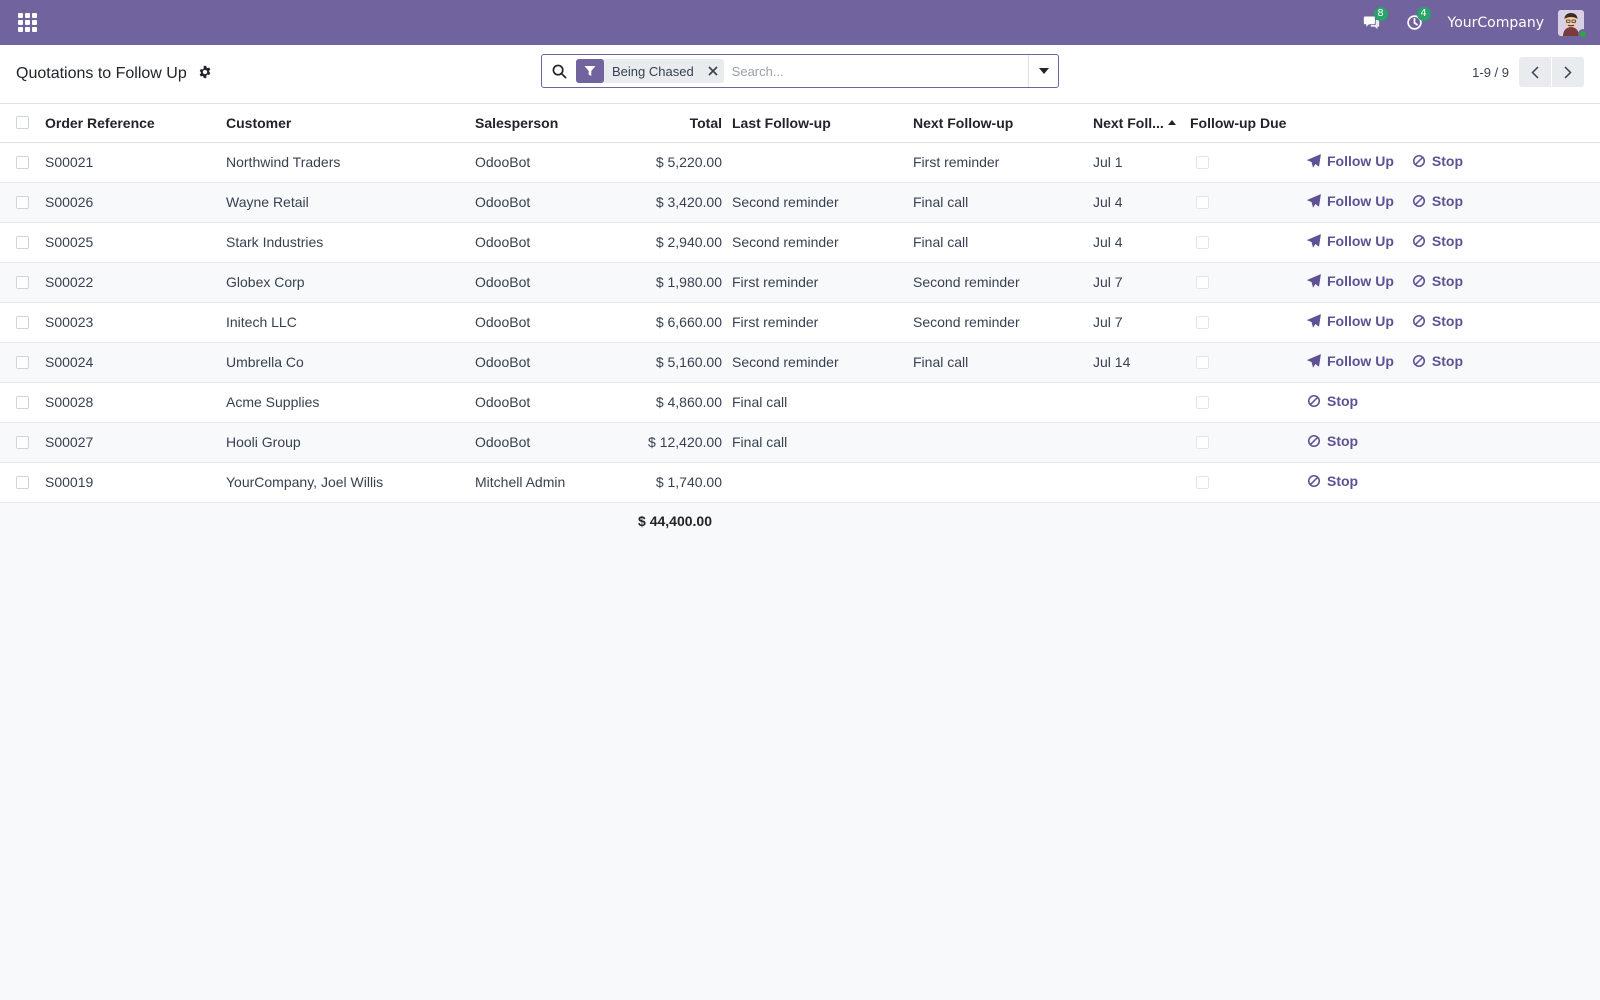 The image size is (1600, 1000). Describe the element at coordinates (135, 123) in the screenshot. I see `column-header-order-reference: Order Reference` at that location.